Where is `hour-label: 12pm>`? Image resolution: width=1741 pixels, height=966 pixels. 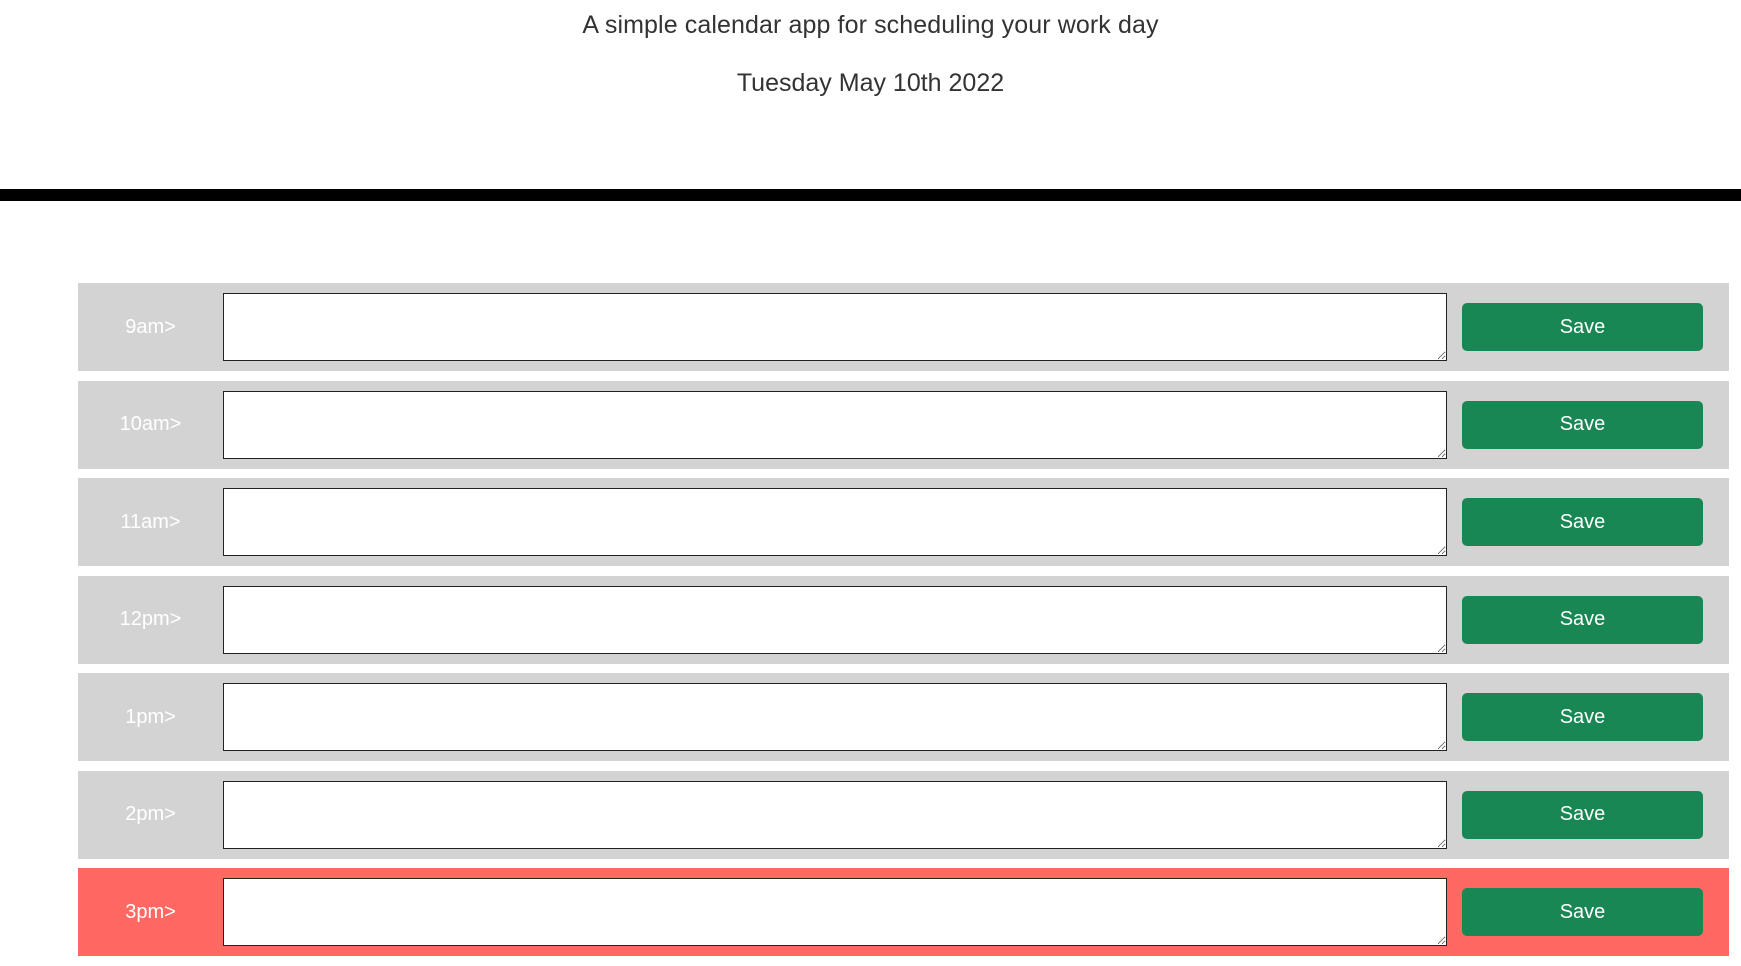
hour-label: 12pm> is located at coordinates (150, 619).